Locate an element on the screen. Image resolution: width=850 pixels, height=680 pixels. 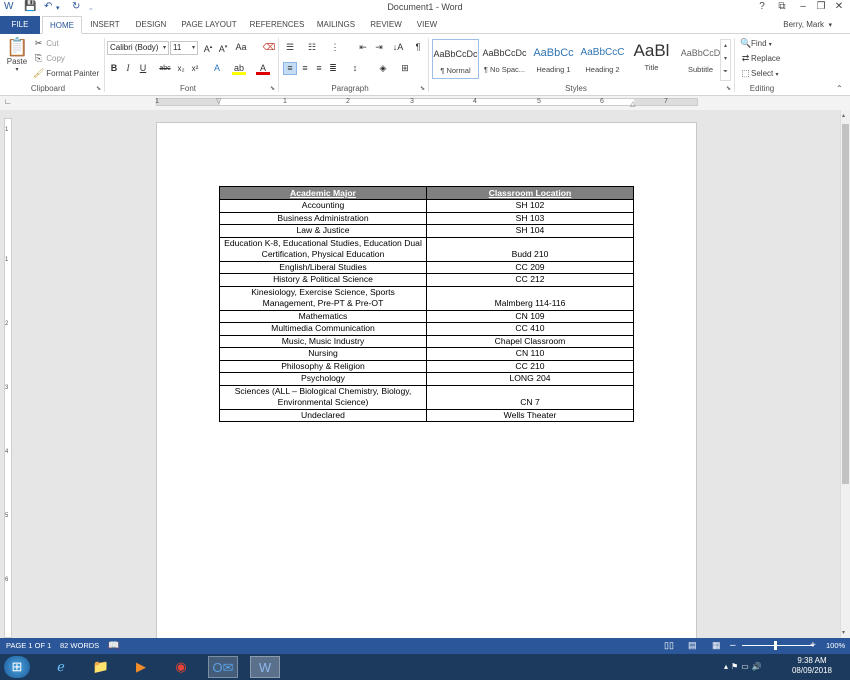
tab-design: DESIGN is located at coordinates (151, 25).